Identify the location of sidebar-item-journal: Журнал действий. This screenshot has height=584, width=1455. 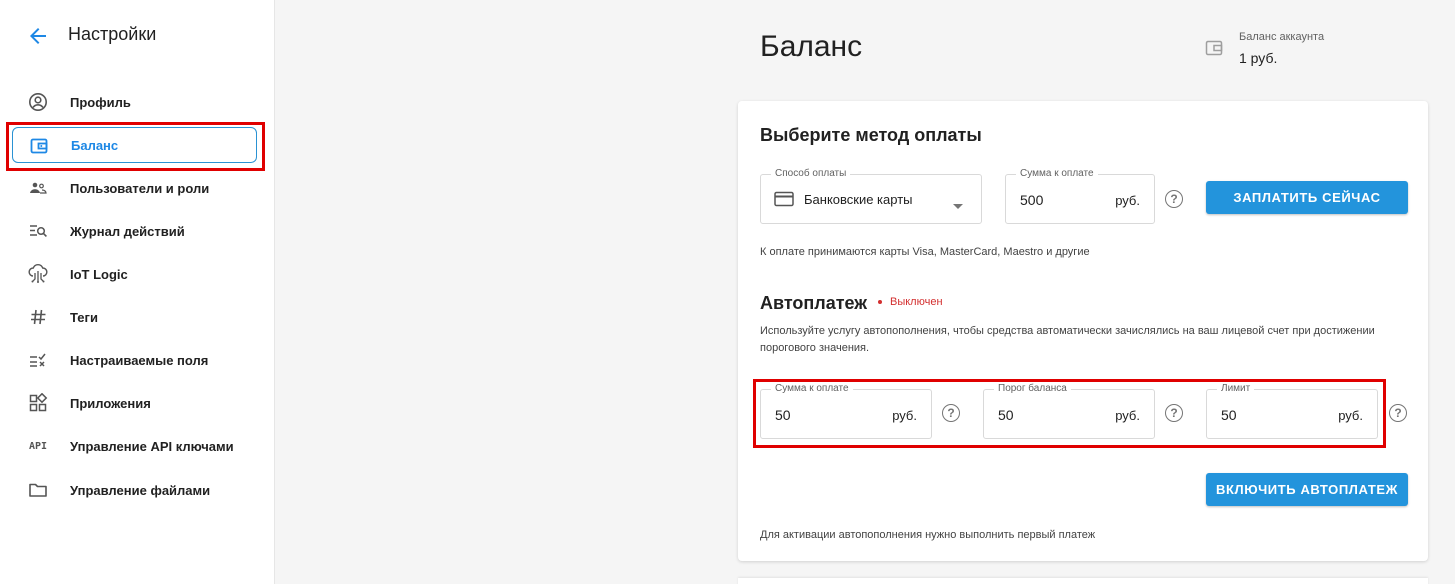
(134, 231).